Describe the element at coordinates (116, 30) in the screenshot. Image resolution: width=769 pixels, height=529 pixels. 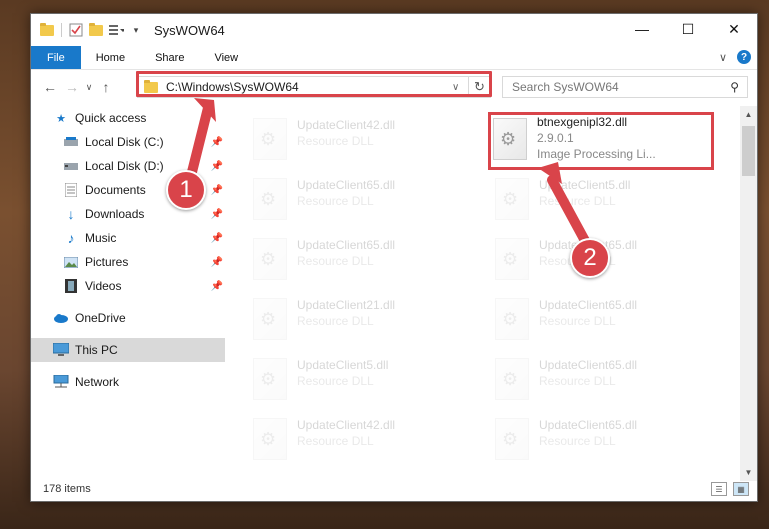
I see `customize-qat-icon` at that location.